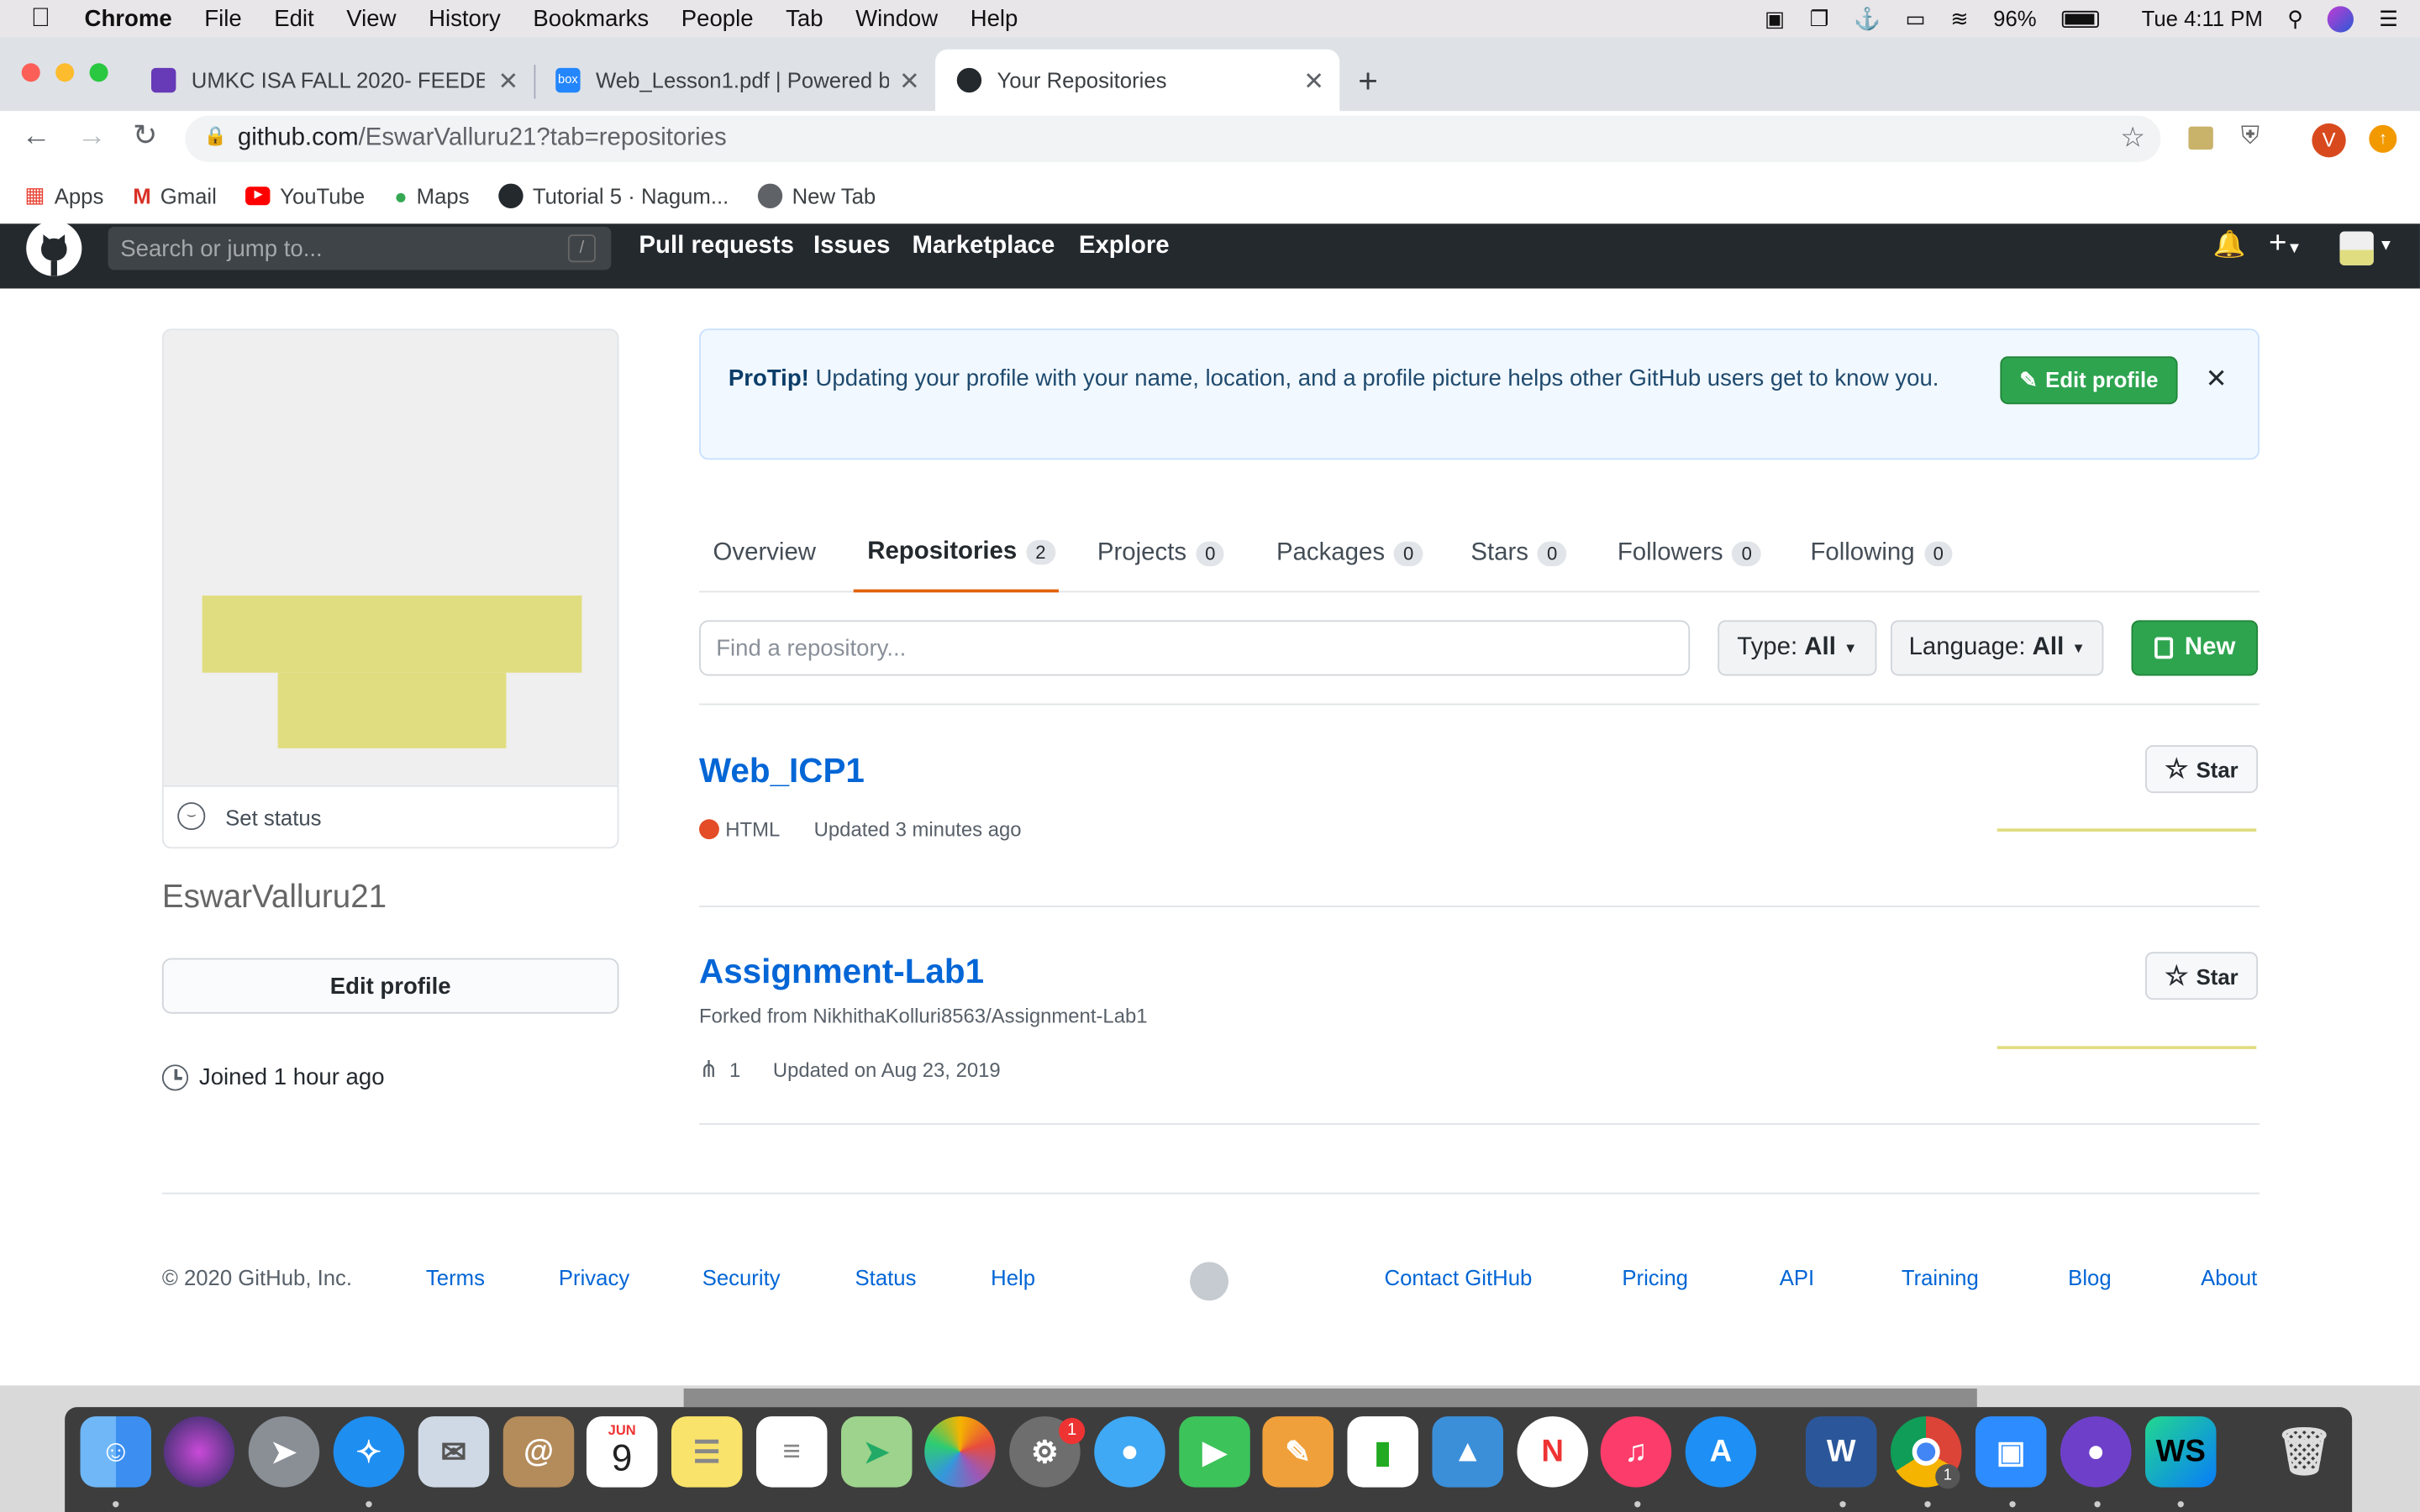 Image resolution: width=2420 pixels, height=1512 pixels. I want to click on pages-icon: ✎, so click(1298, 1452).